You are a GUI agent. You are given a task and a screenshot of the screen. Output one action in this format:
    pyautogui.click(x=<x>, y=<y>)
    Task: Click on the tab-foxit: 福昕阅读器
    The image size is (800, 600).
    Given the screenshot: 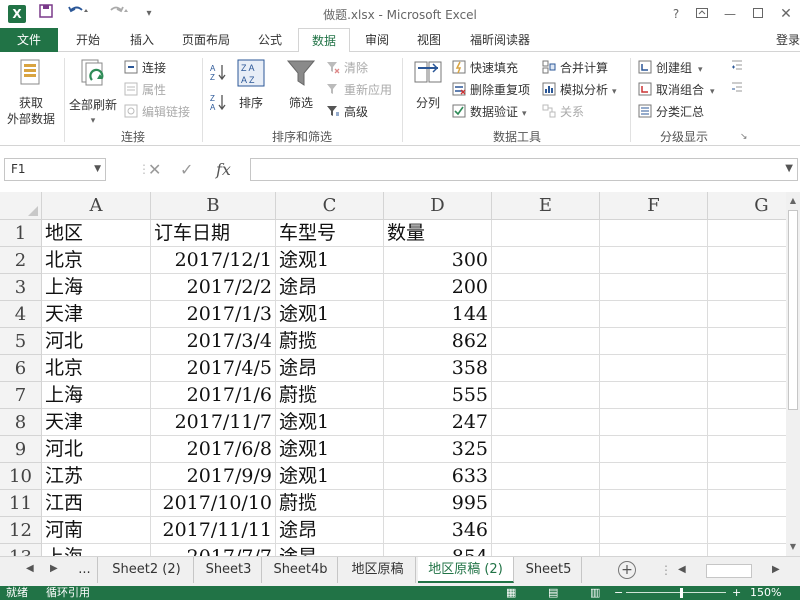 What is the action you would take?
    pyautogui.click(x=500, y=40)
    